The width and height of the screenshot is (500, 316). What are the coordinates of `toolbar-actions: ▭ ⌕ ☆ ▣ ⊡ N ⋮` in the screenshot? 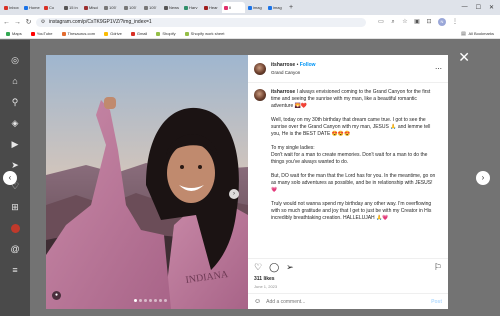 It's located at (418, 22).